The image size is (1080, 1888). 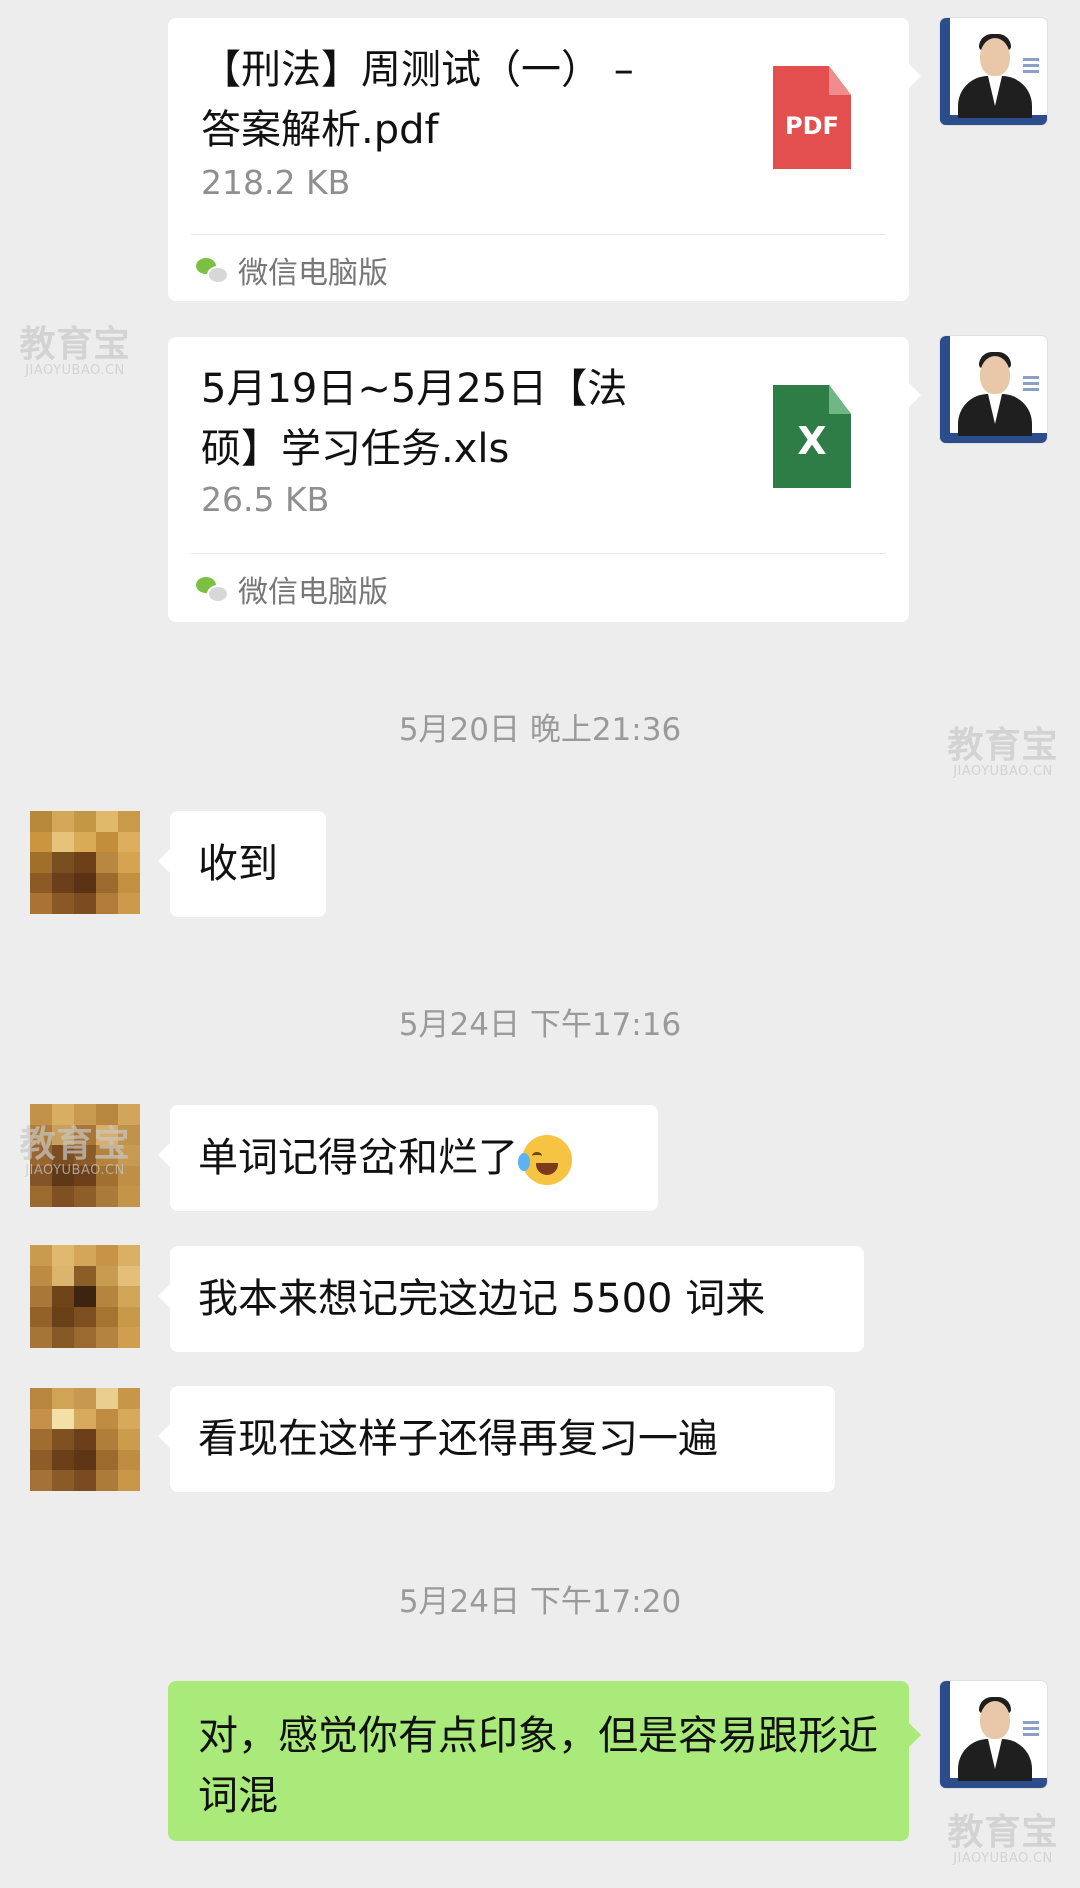 I want to click on message-text: 单词记得岔和烂了, so click(x=358, y=1158).